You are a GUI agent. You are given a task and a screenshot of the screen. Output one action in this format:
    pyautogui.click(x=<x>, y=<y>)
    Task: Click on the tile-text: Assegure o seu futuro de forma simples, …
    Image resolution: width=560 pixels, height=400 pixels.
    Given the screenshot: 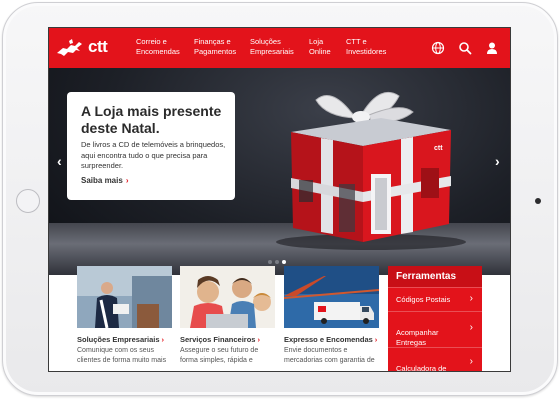 What is the action you would take?
    pyautogui.click(x=219, y=355)
    